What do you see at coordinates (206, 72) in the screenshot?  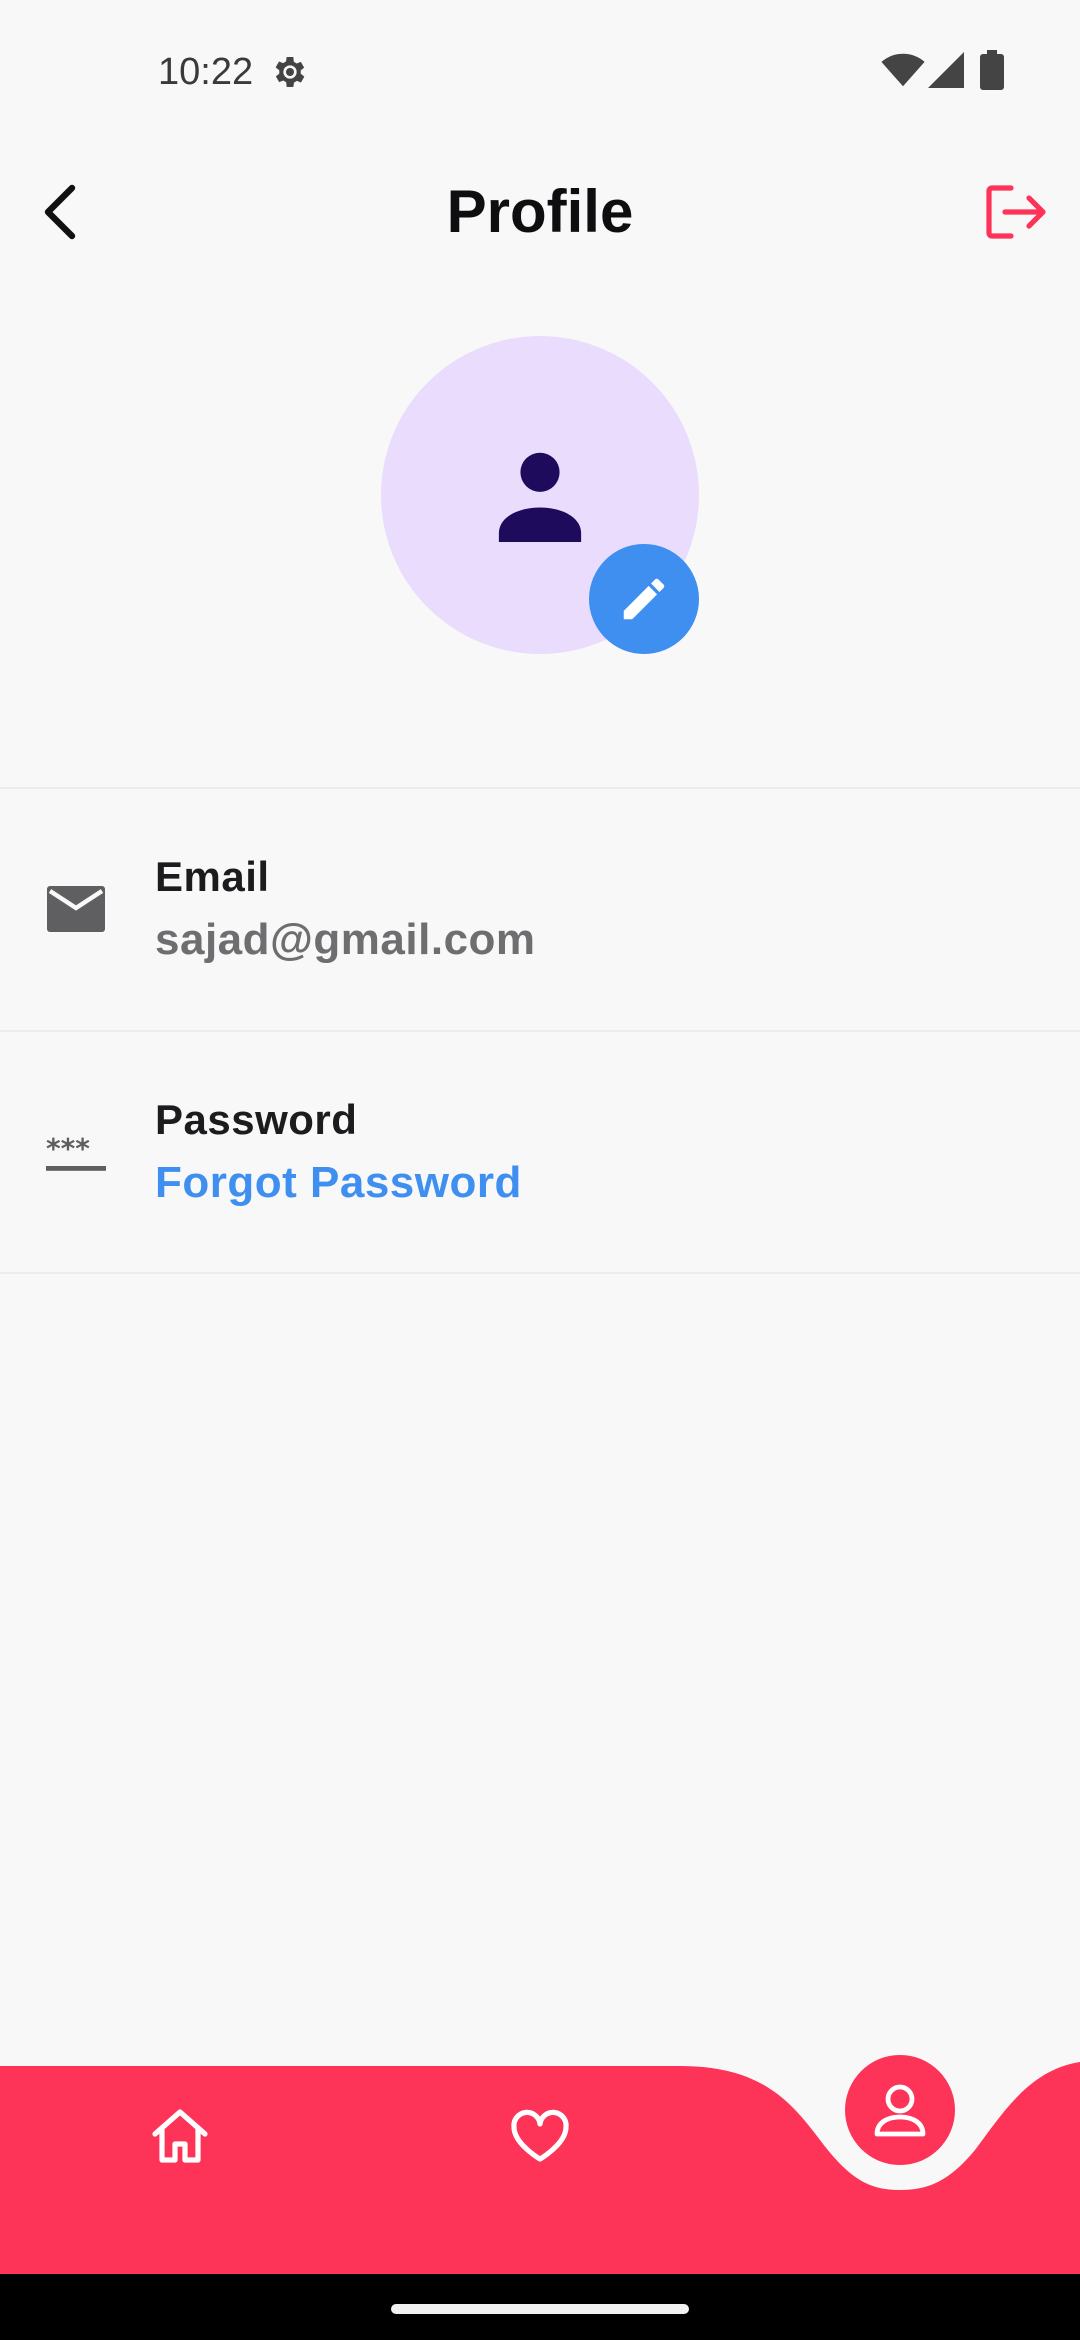 I see `status-time: 10:22` at bounding box center [206, 72].